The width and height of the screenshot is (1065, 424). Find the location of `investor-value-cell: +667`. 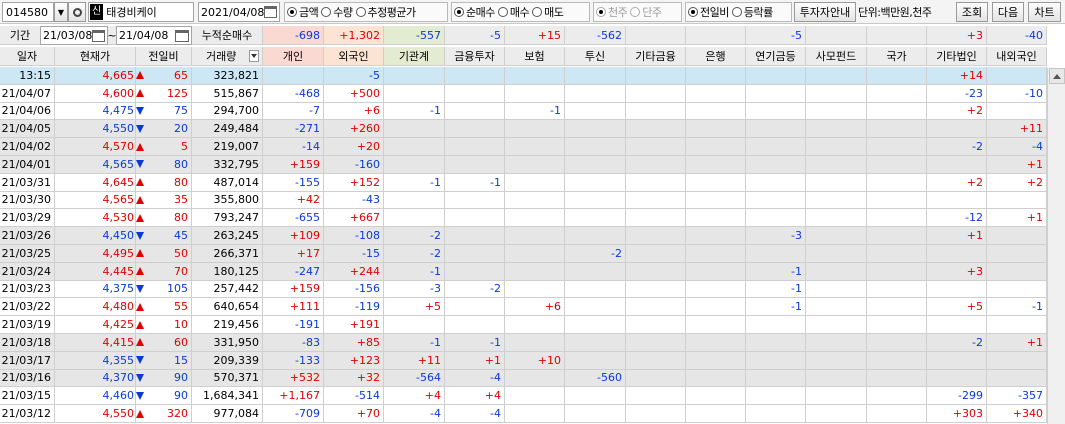

investor-value-cell: +667 is located at coordinates (354, 218).